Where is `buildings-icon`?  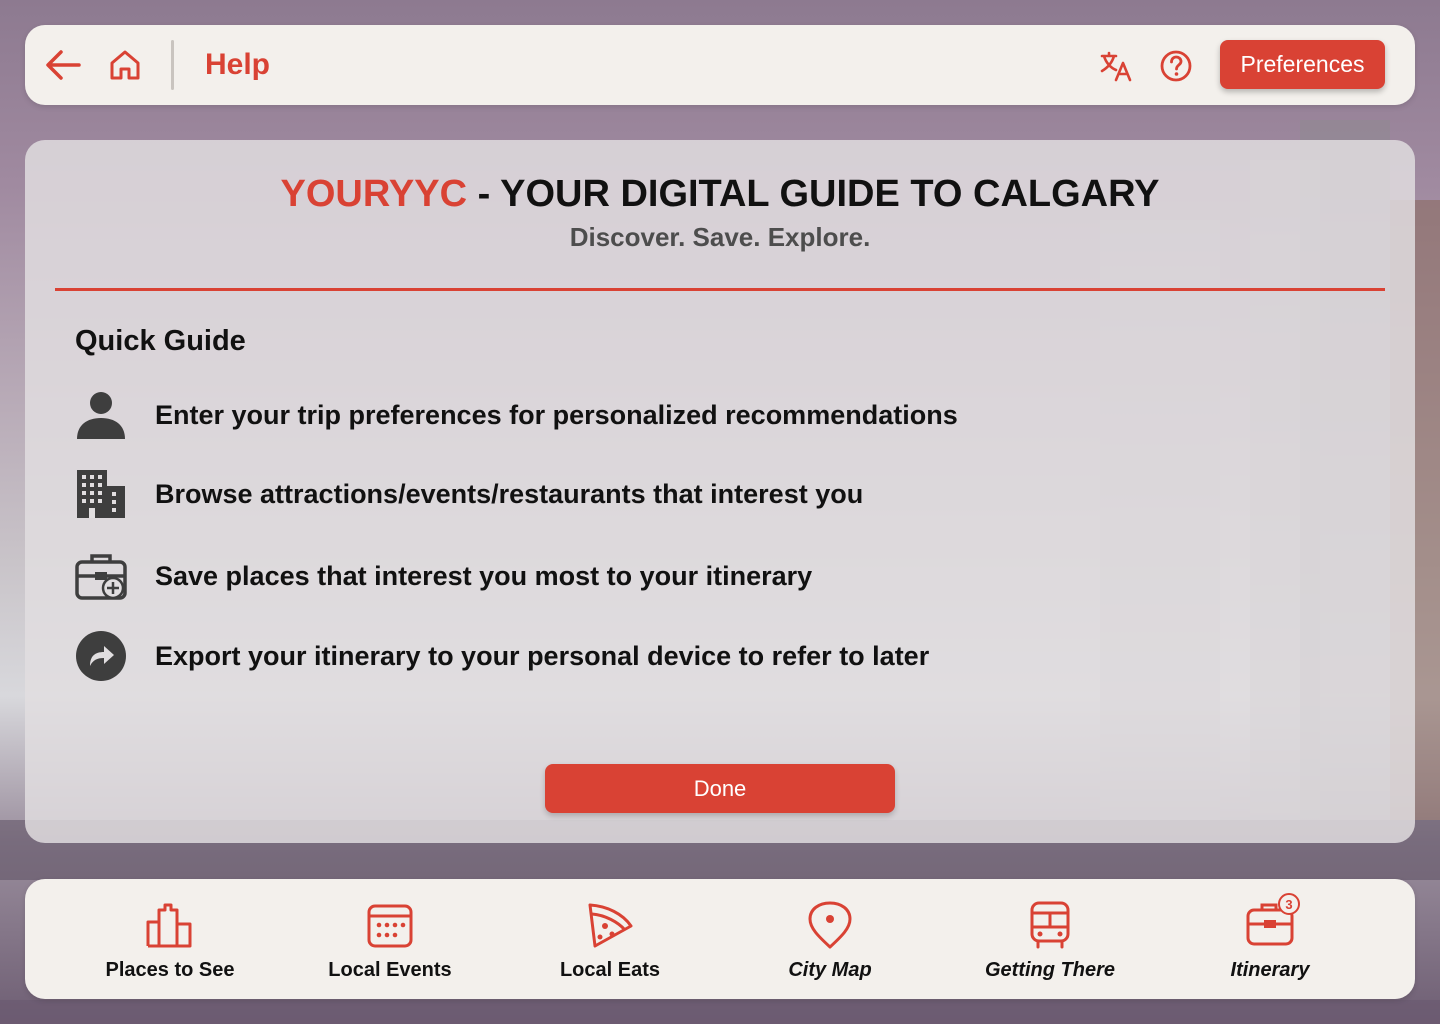
buildings-icon is located at coordinates (101, 494).